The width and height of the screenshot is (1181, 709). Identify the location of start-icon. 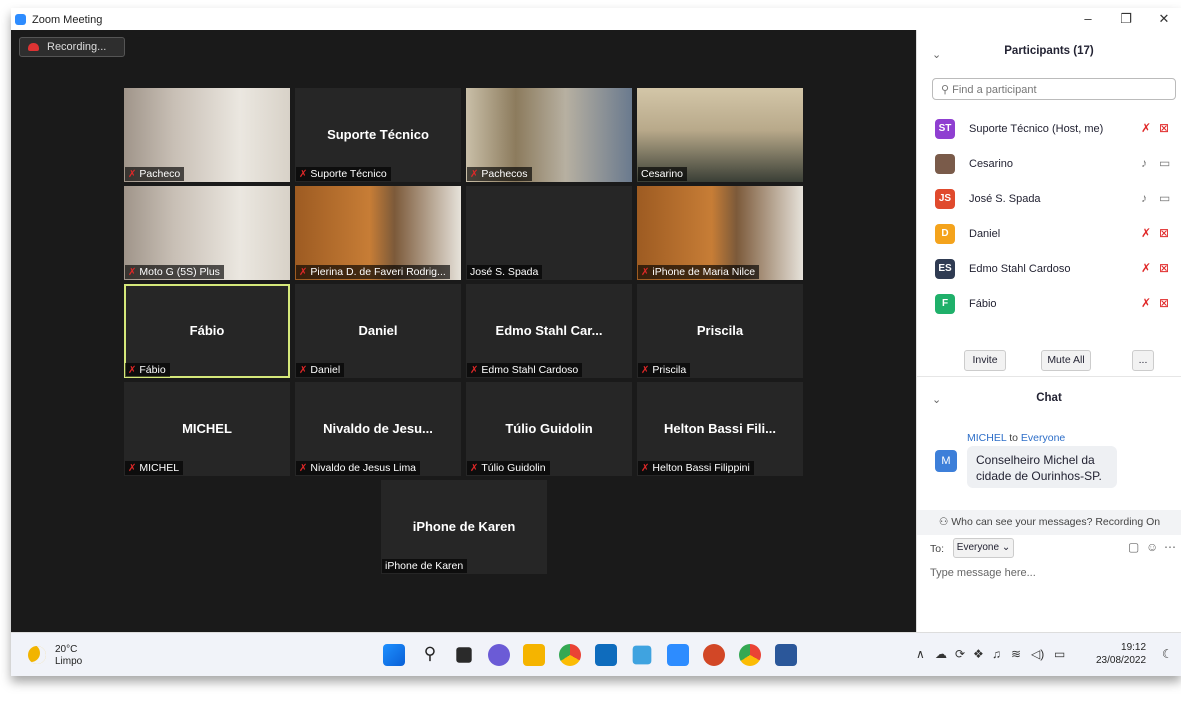
(394, 655).